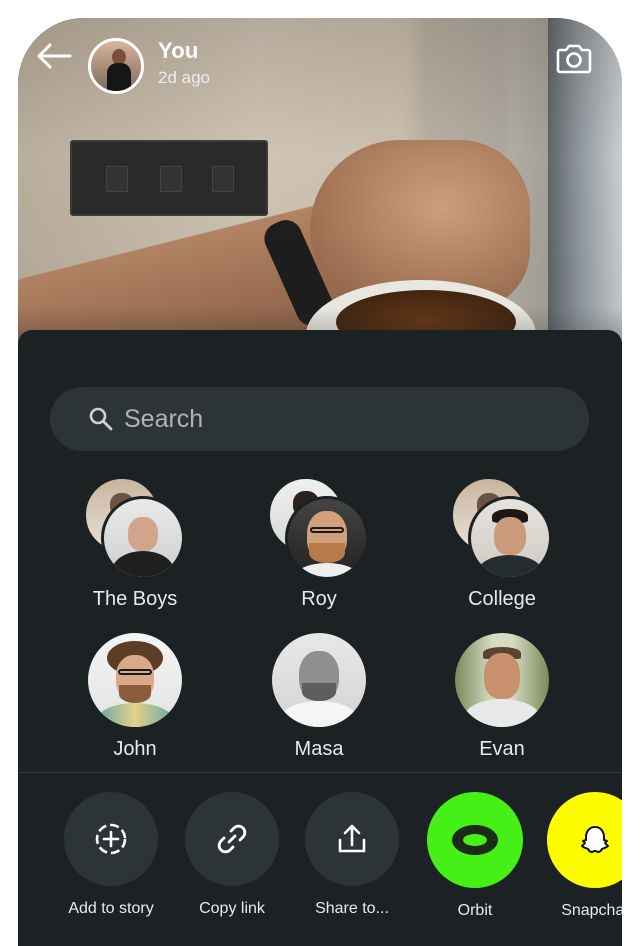 This screenshot has height=946, width=643. I want to click on contact-college: College, so click(502, 543).